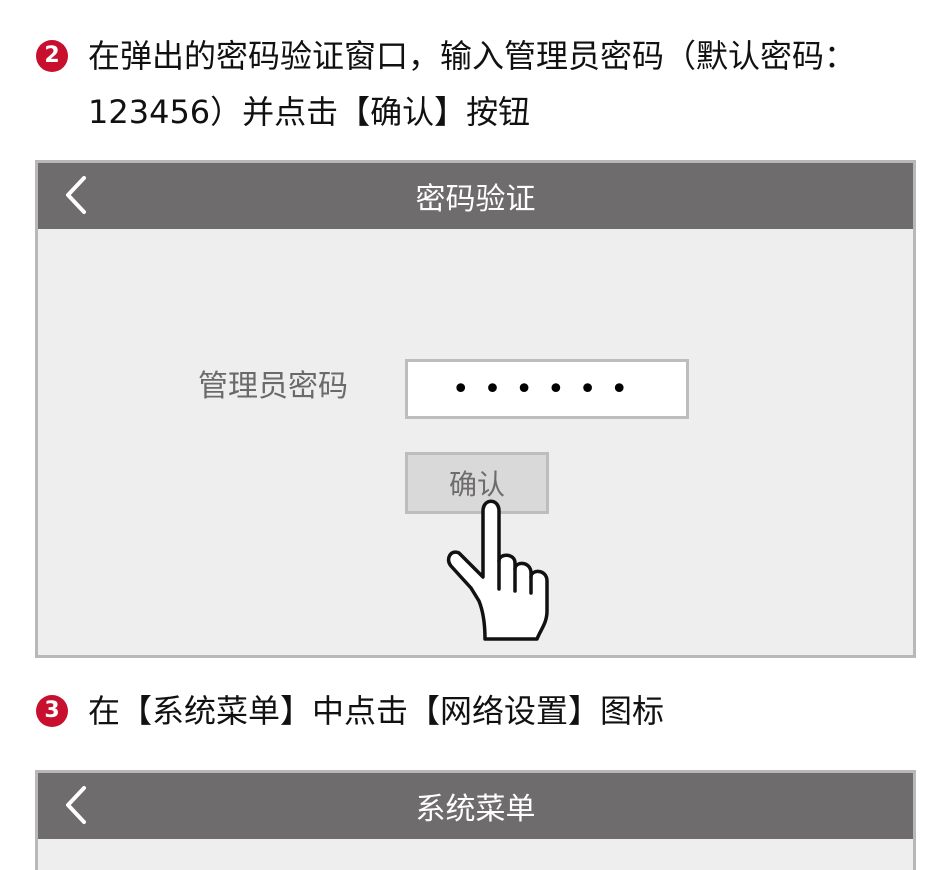 The image size is (950, 870). What do you see at coordinates (376, 711) in the screenshot?
I see `step-3-text: 在【系统菜单】中点击【网络设置】图标` at bounding box center [376, 711].